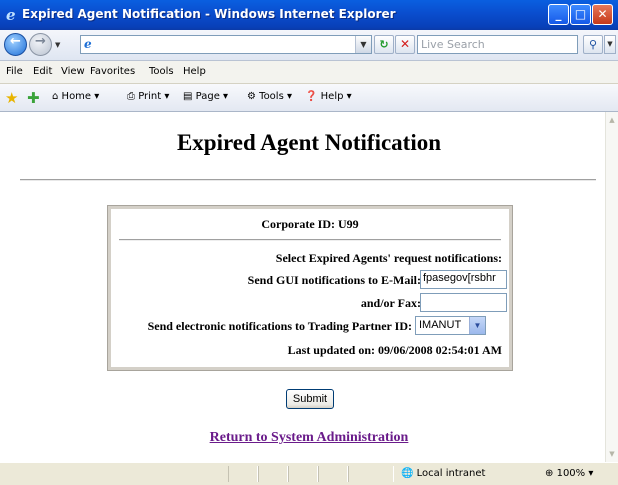 This screenshot has width=618, height=485. What do you see at coordinates (328, 96) in the screenshot?
I see `help-button: ❓ Help ▾` at bounding box center [328, 96].